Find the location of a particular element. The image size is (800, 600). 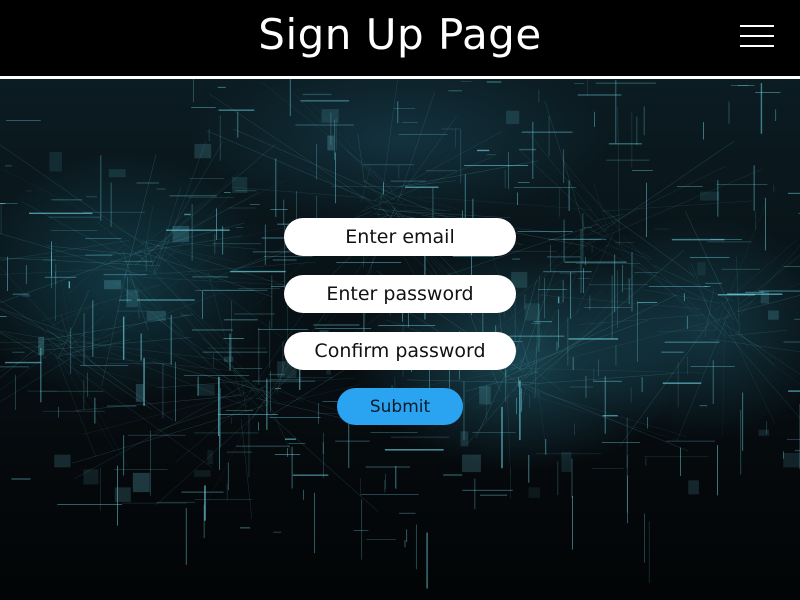

password-field is located at coordinates (400, 294).